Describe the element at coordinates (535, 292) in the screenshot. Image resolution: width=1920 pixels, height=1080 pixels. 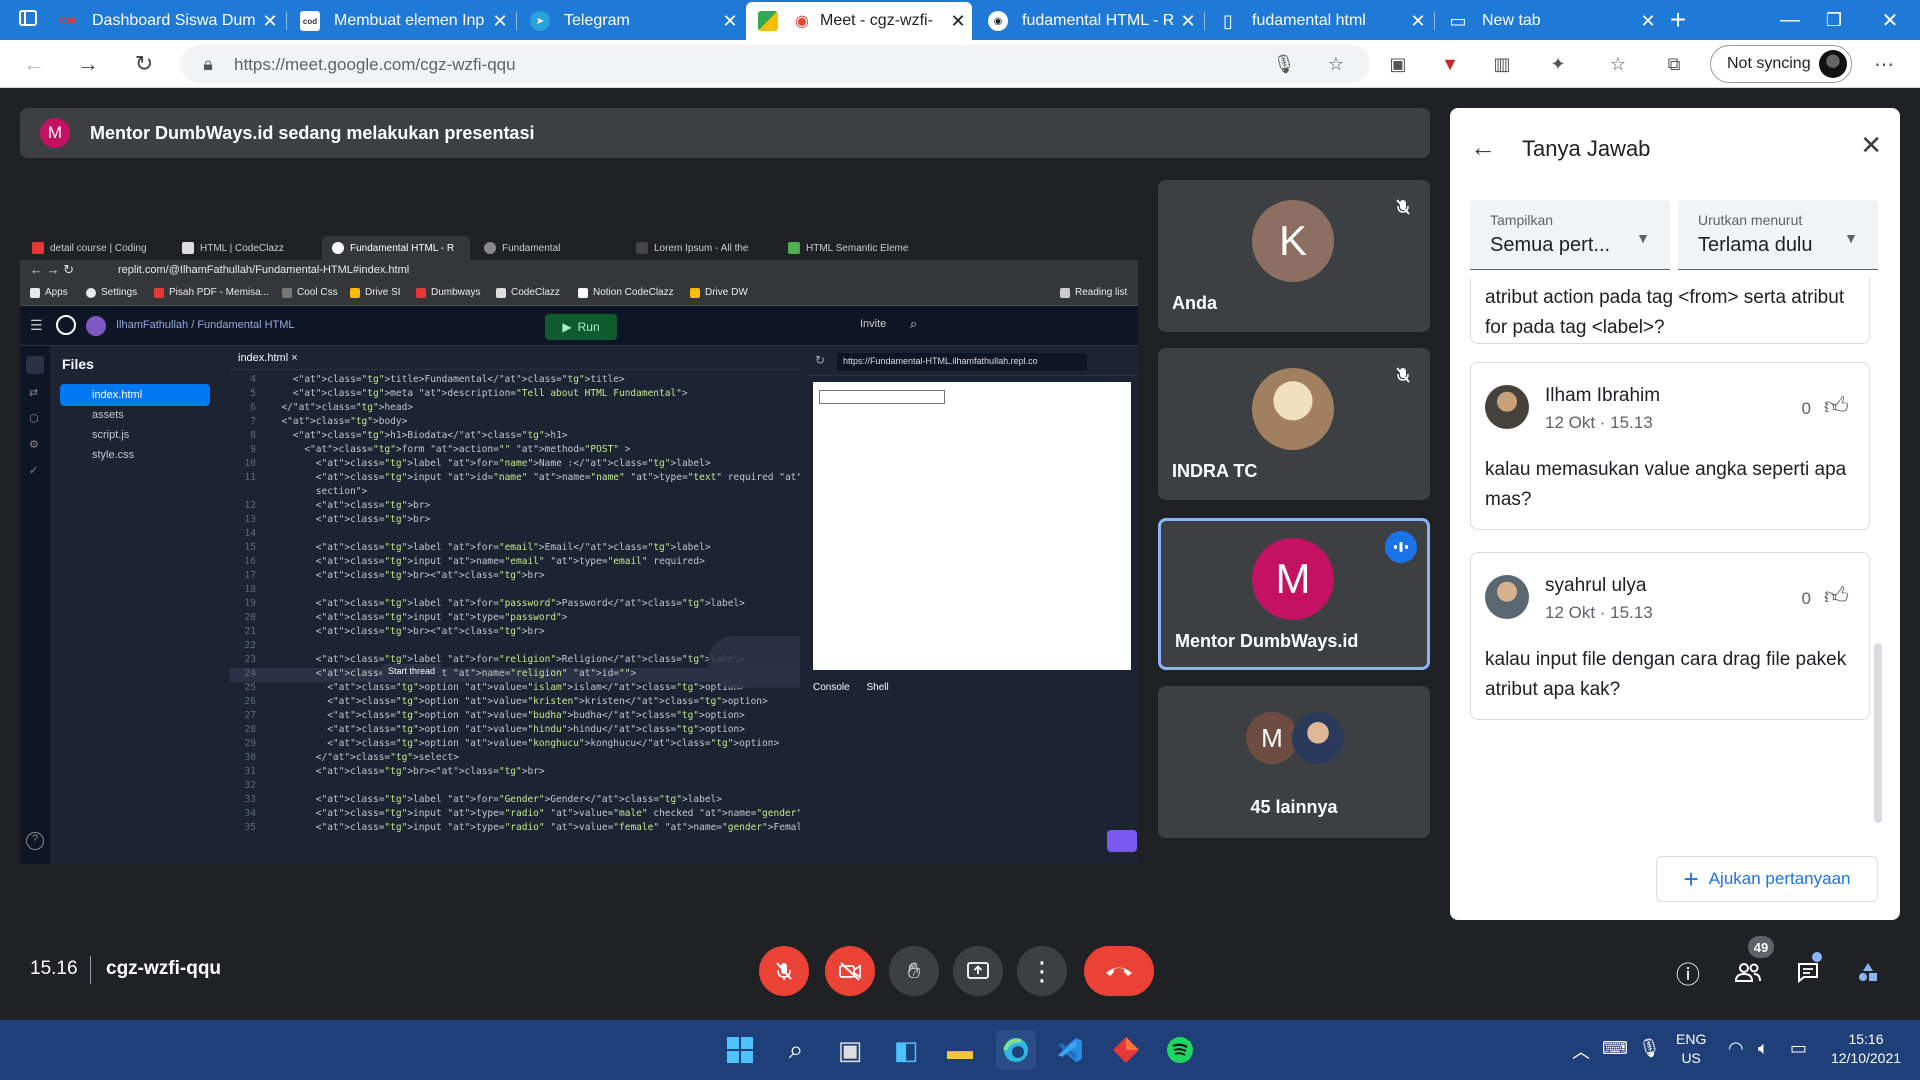
I see `bookmark-label: CodeClazz` at that location.